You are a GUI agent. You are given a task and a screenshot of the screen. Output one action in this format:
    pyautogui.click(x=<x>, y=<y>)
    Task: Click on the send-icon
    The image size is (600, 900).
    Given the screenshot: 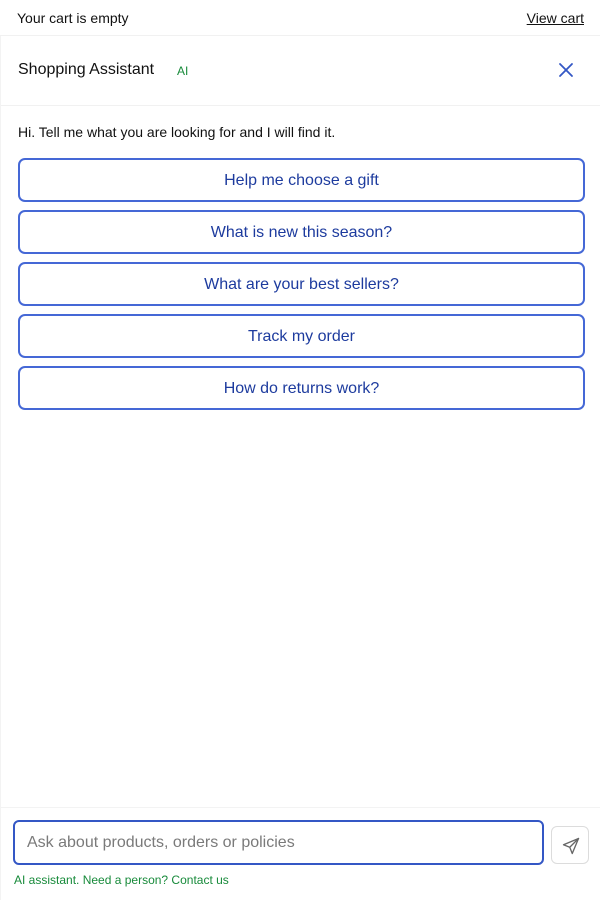 What is the action you would take?
    pyautogui.click(x=571, y=846)
    